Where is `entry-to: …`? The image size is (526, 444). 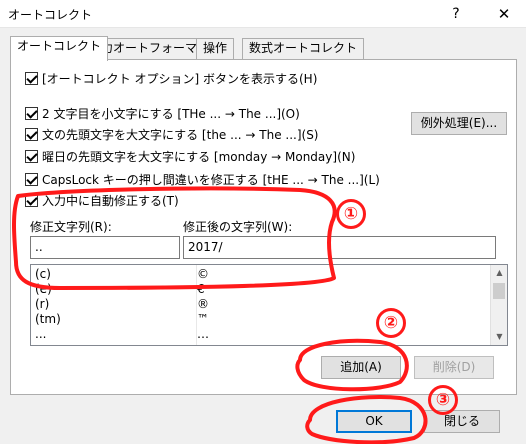 entry-to: … is located at coordinates (203, 334).